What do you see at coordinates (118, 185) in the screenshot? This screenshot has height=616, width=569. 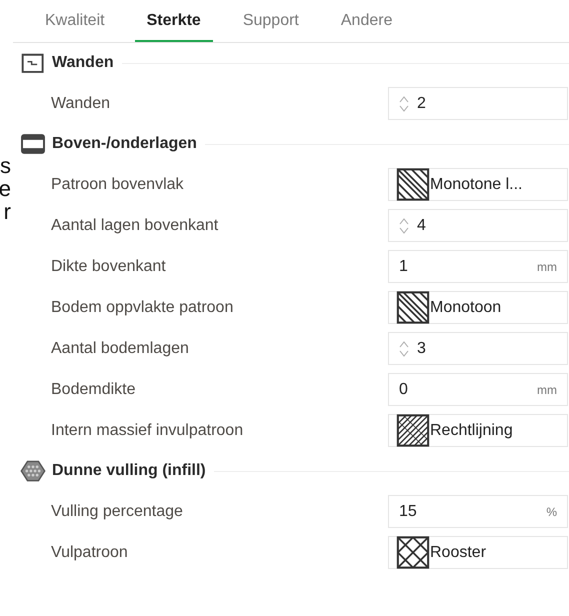 I see `setting-label: Patroon bovenvlak` at bounding box center [118, 185].